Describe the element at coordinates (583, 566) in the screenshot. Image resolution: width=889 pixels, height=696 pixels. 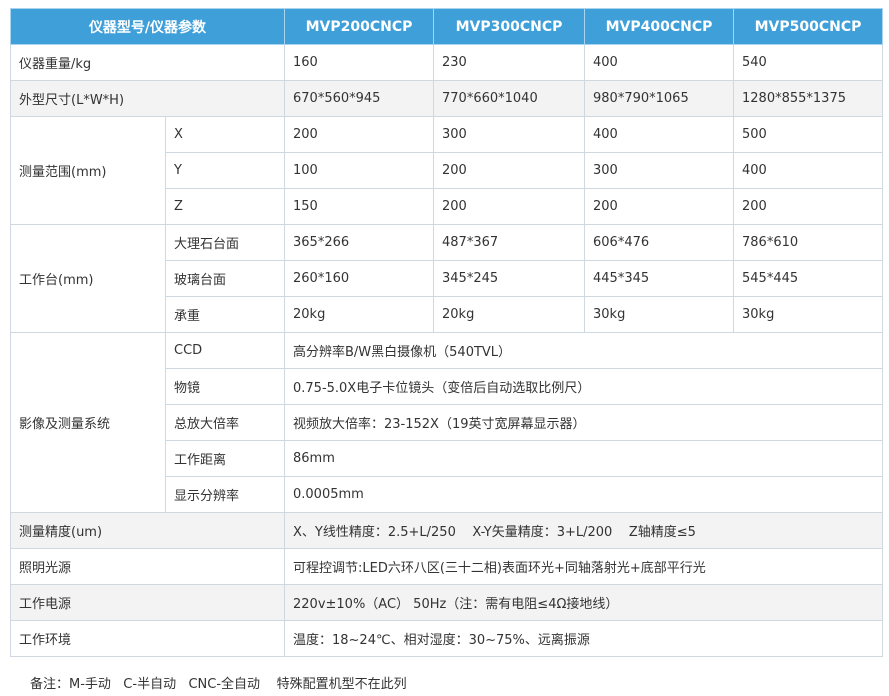
I see `cell-wide: 可程控调节:LED六环八区(三十二相)表面环光+同轴落射光+底部平行光` at that location.